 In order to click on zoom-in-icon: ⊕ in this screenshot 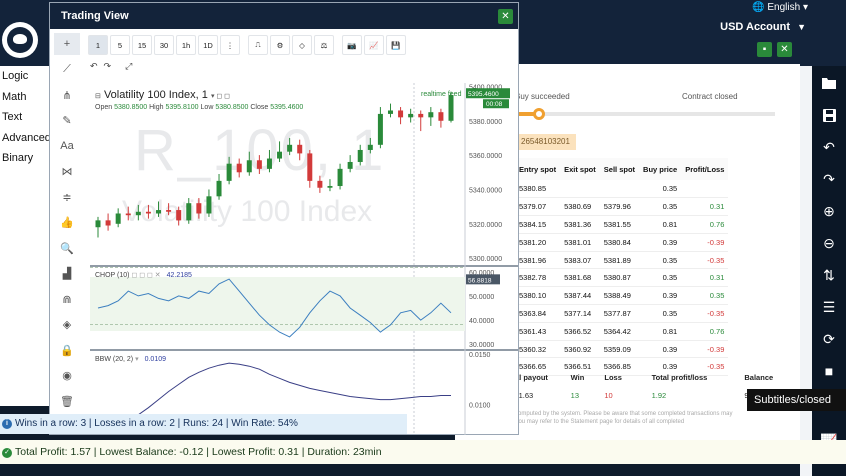, I will do `click(829, 211)`.